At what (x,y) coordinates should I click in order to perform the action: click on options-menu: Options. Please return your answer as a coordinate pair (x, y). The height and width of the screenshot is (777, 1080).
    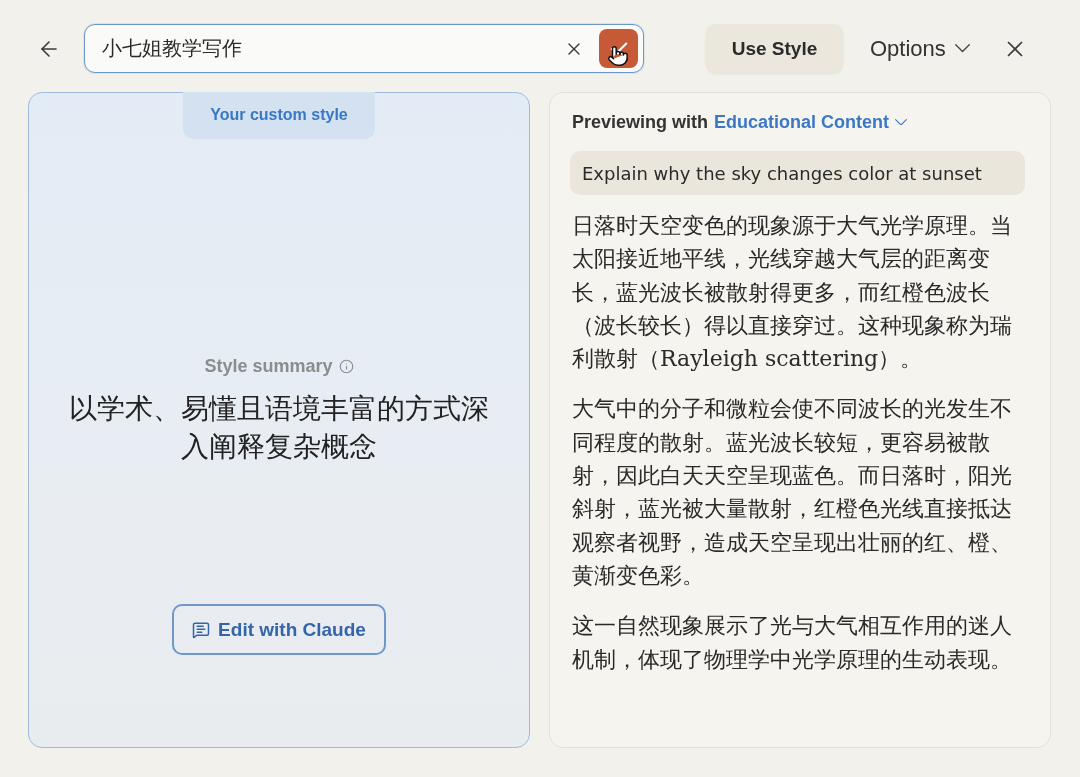
    Looking at the image, I should click on (920, 48).